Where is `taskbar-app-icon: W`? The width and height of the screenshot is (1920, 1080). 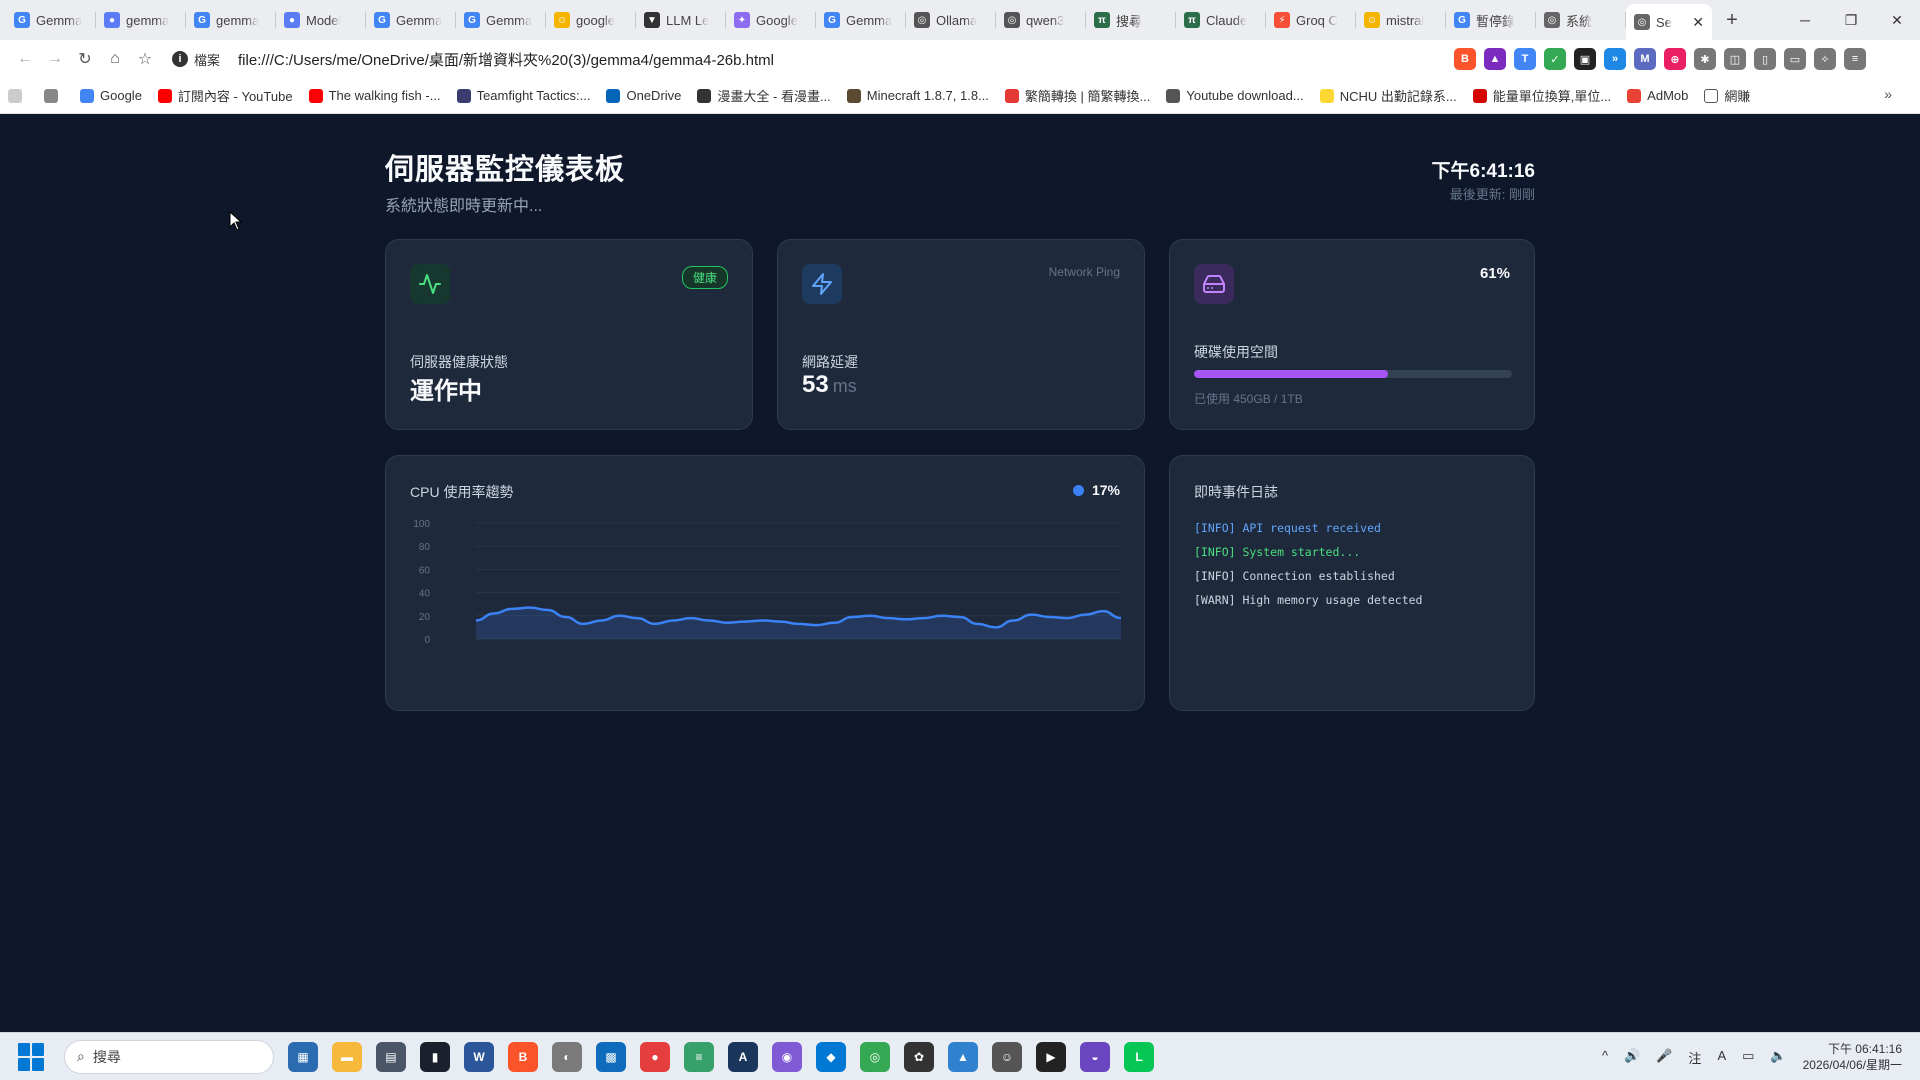 taskbar-app-icon: W is located at coordinates (479, 1056).